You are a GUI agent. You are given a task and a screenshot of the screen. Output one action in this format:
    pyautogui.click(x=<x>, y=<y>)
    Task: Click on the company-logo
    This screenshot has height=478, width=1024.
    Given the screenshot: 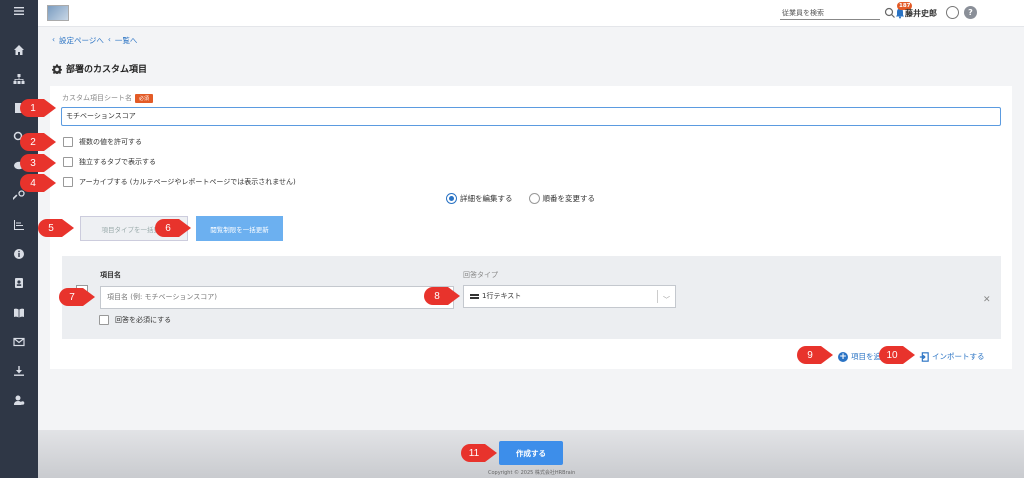 What is the action you would take?
    pyautogui.click(x=58, y=13)
    